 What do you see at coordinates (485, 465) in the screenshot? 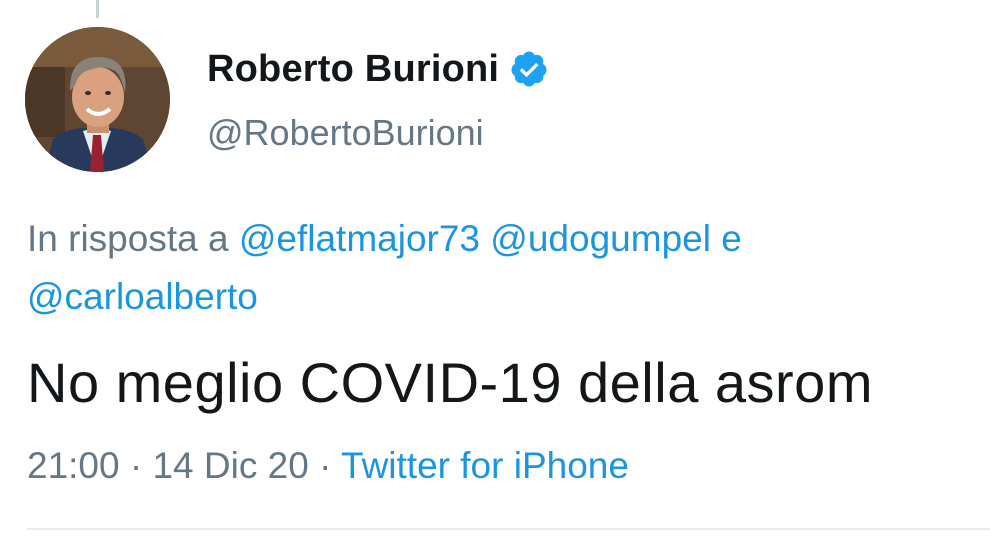
I see `tweet-source-link: Twitter for iPhone` at bounding box center [485, 465].